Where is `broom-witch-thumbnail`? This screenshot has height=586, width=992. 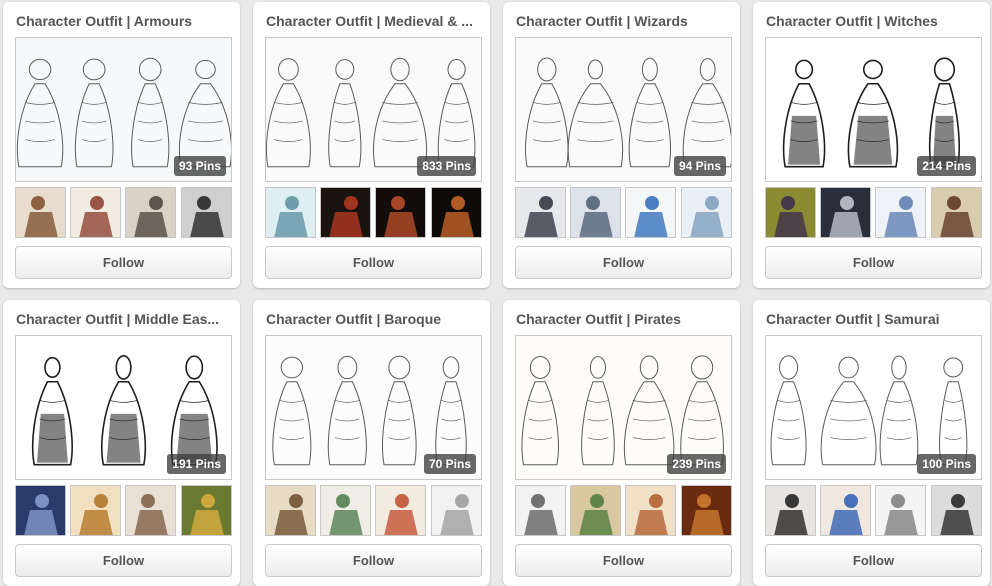 broom-witch-thumbnail is located at coordinates (956, 212).